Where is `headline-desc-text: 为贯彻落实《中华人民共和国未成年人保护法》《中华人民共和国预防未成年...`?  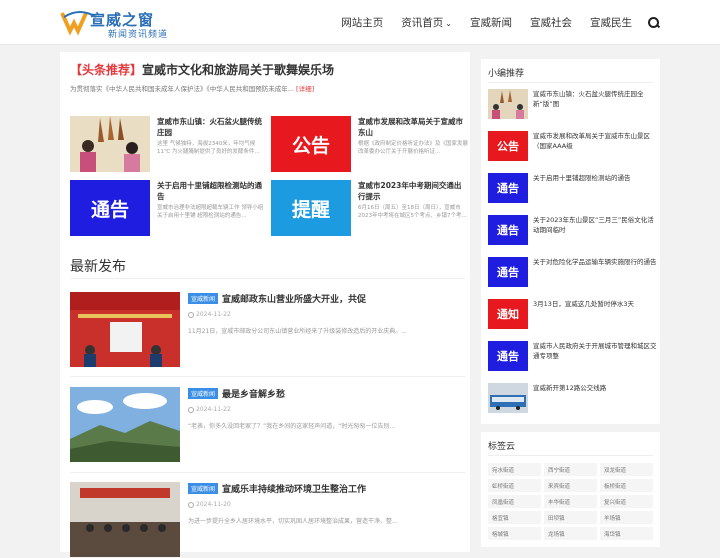
headline-desc-text: 为贯彻落实《中华人民共和国未成年人保护法》《中华人民共和国预防未成年... is located at coordinates (182, 89).